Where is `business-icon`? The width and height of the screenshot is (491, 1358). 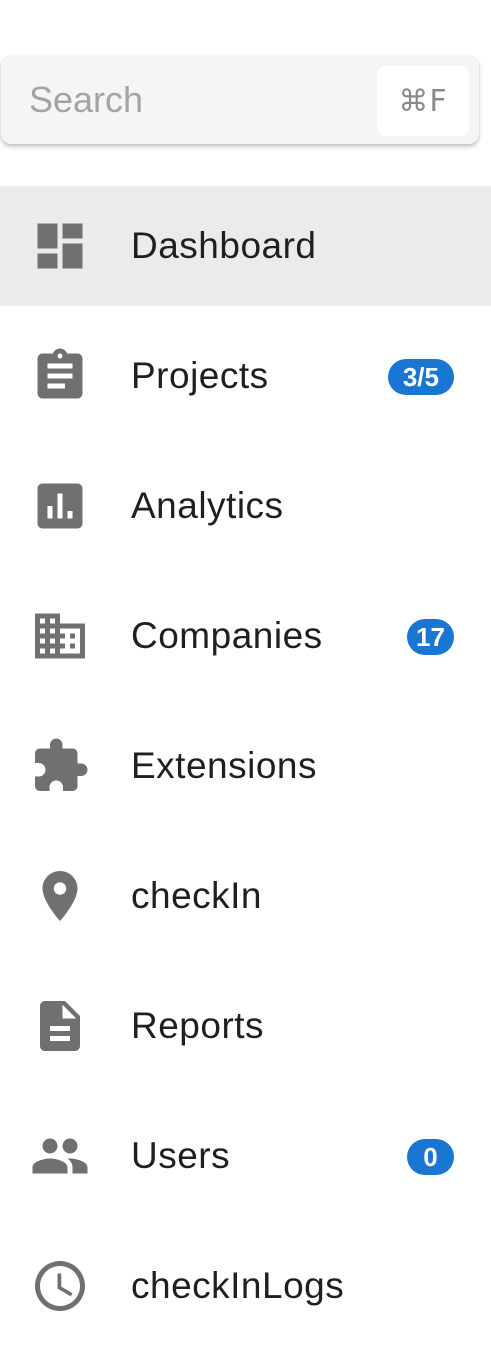 business-icon is located at coordinates (60, 636).